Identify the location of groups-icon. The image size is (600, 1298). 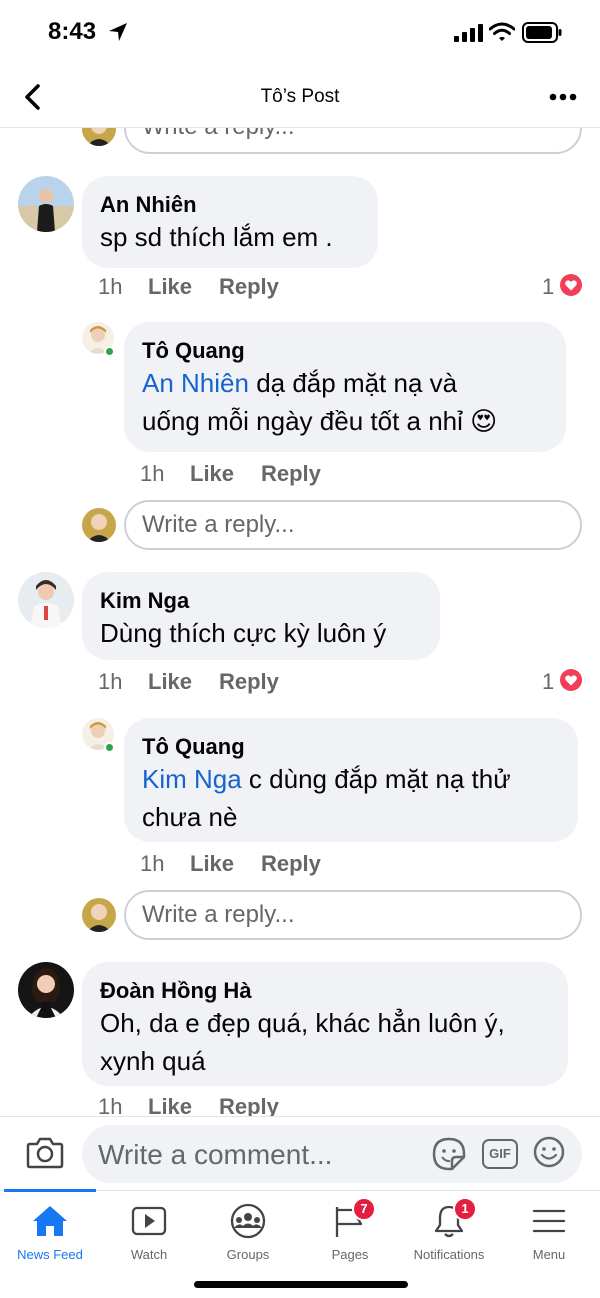
(248, 1221).